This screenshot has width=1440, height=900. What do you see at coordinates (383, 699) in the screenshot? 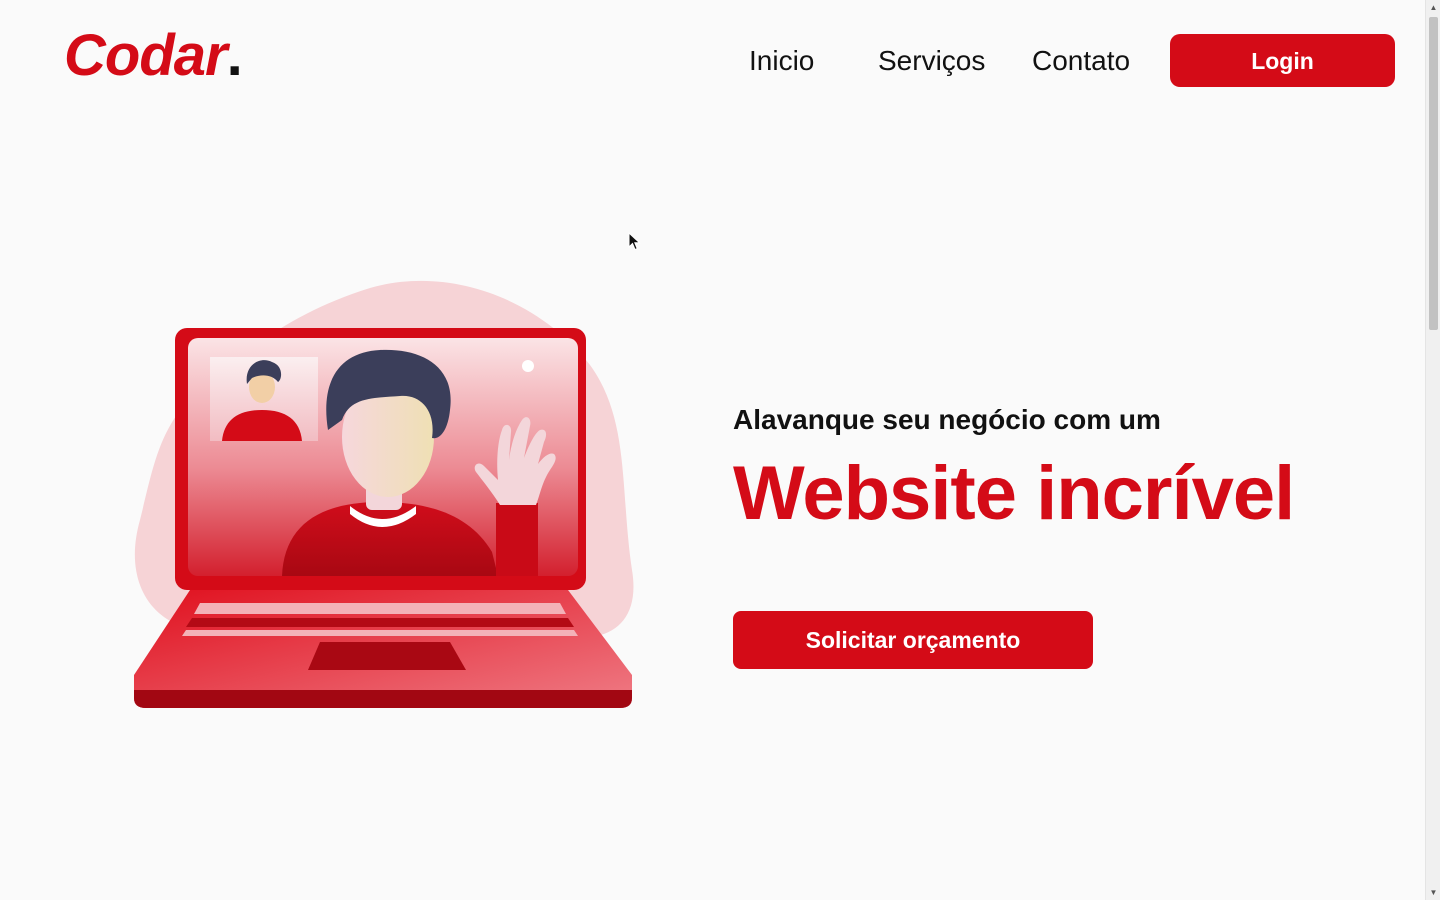
I see `laptop-base-edge` at bounding box center [383, 699].